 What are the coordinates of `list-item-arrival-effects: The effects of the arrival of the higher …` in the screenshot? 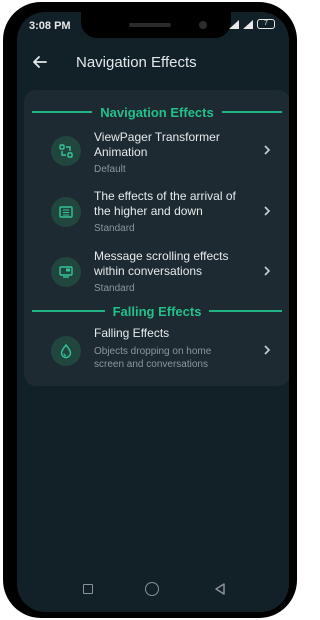 It's located at (156, 214).